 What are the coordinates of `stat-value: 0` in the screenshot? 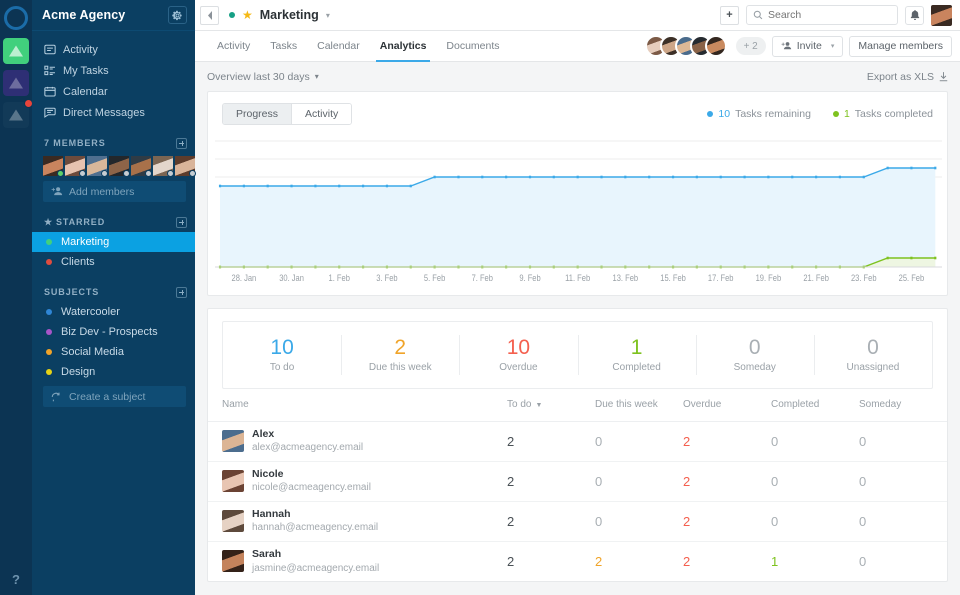 It's located at (754, 347).